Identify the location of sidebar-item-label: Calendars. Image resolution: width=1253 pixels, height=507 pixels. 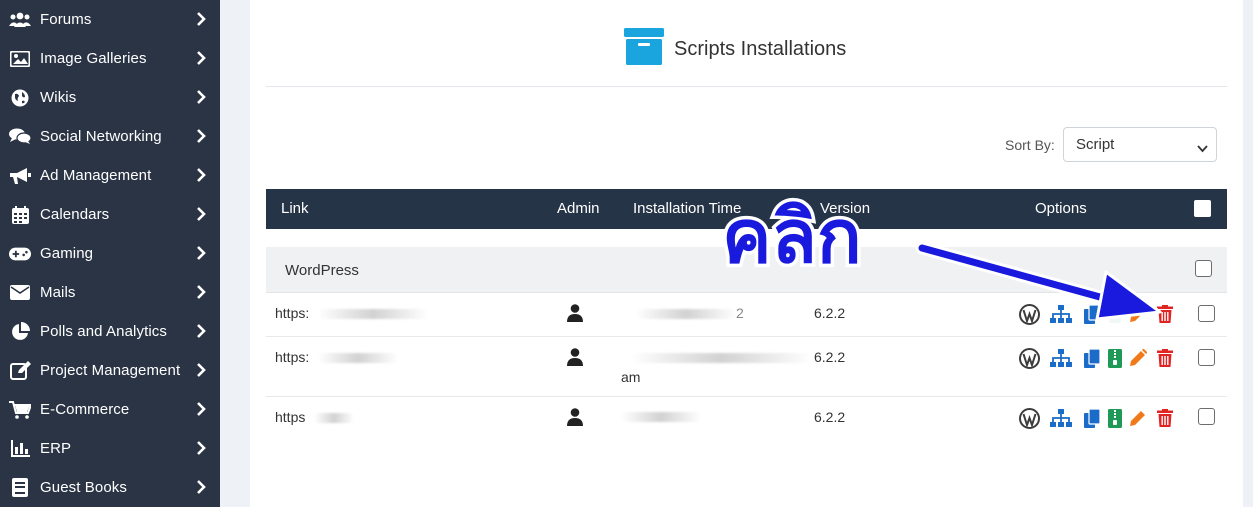
(75, 214).